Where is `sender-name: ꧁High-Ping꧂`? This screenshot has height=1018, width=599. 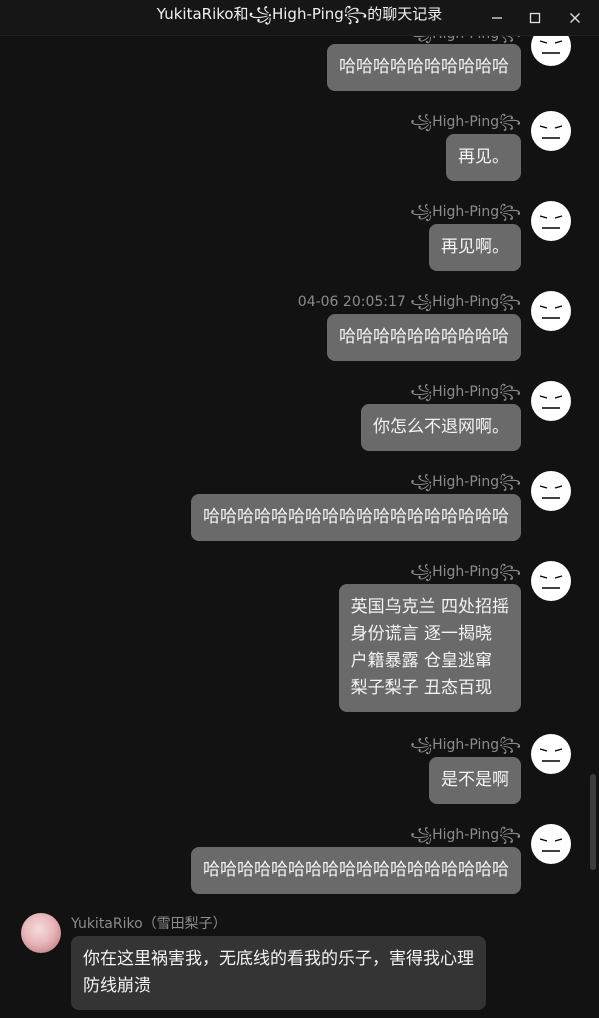
sender-name: ꧁High-Ping꧂ is located at coordinates (465, 302).